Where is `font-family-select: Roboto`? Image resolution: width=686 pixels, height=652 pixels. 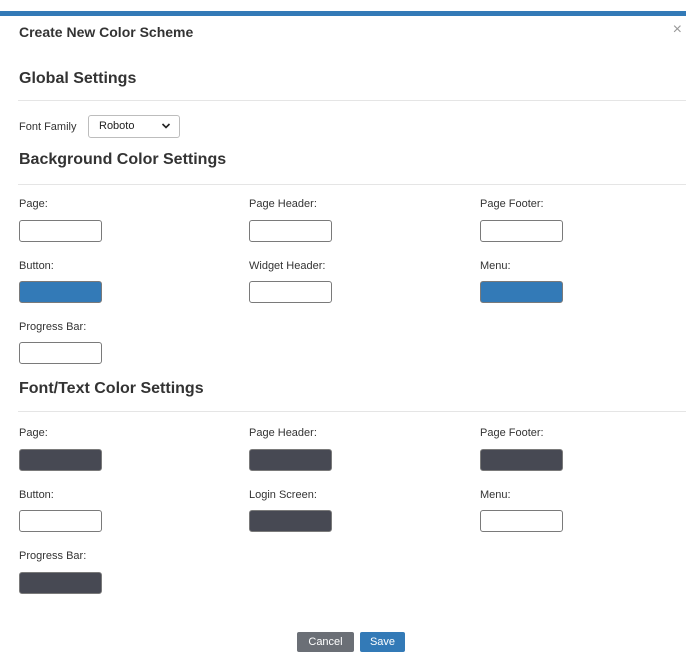 font-family-select: Roboto is located at coordinates (134, 126).